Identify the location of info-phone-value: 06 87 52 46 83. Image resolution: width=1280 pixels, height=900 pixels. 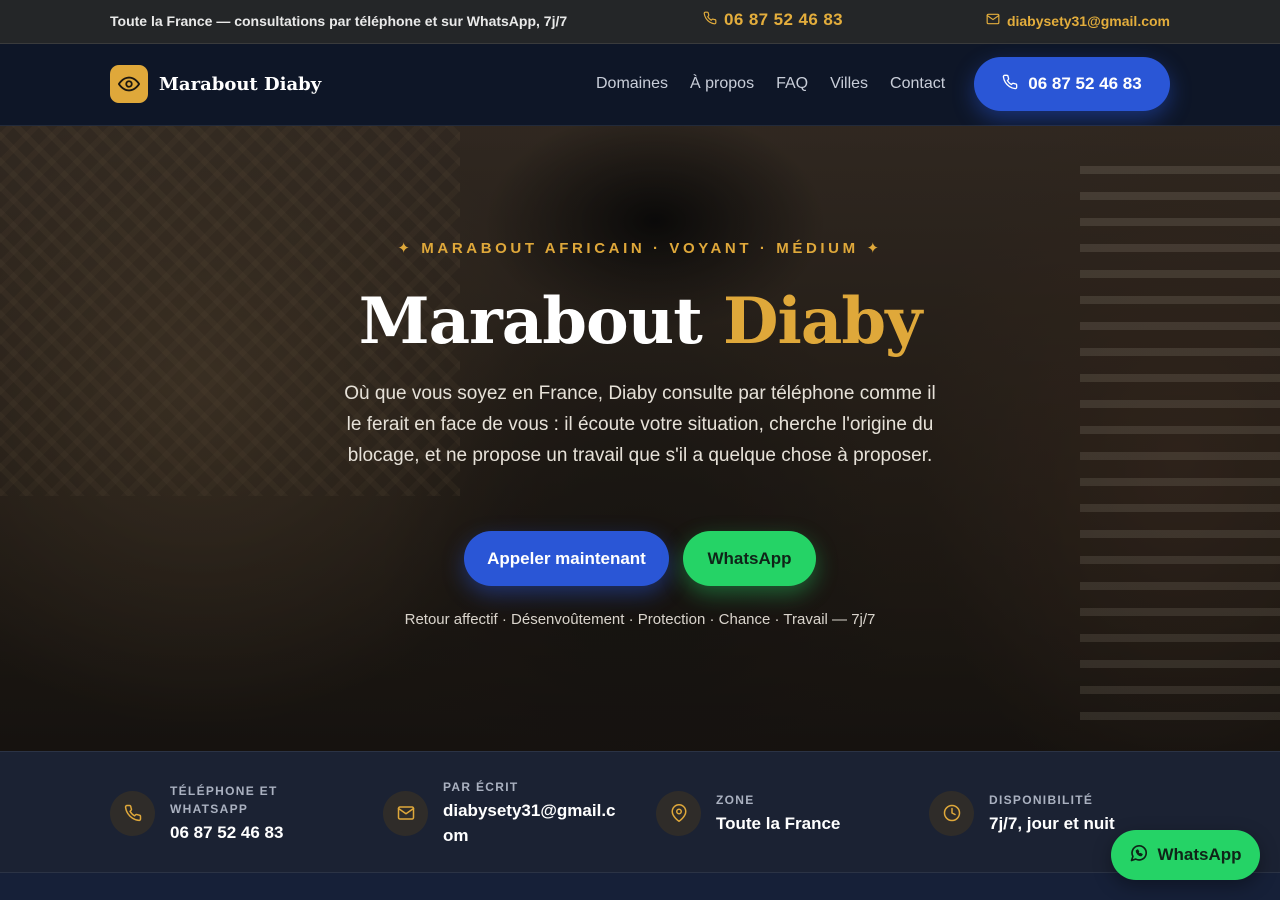
(227, 832).